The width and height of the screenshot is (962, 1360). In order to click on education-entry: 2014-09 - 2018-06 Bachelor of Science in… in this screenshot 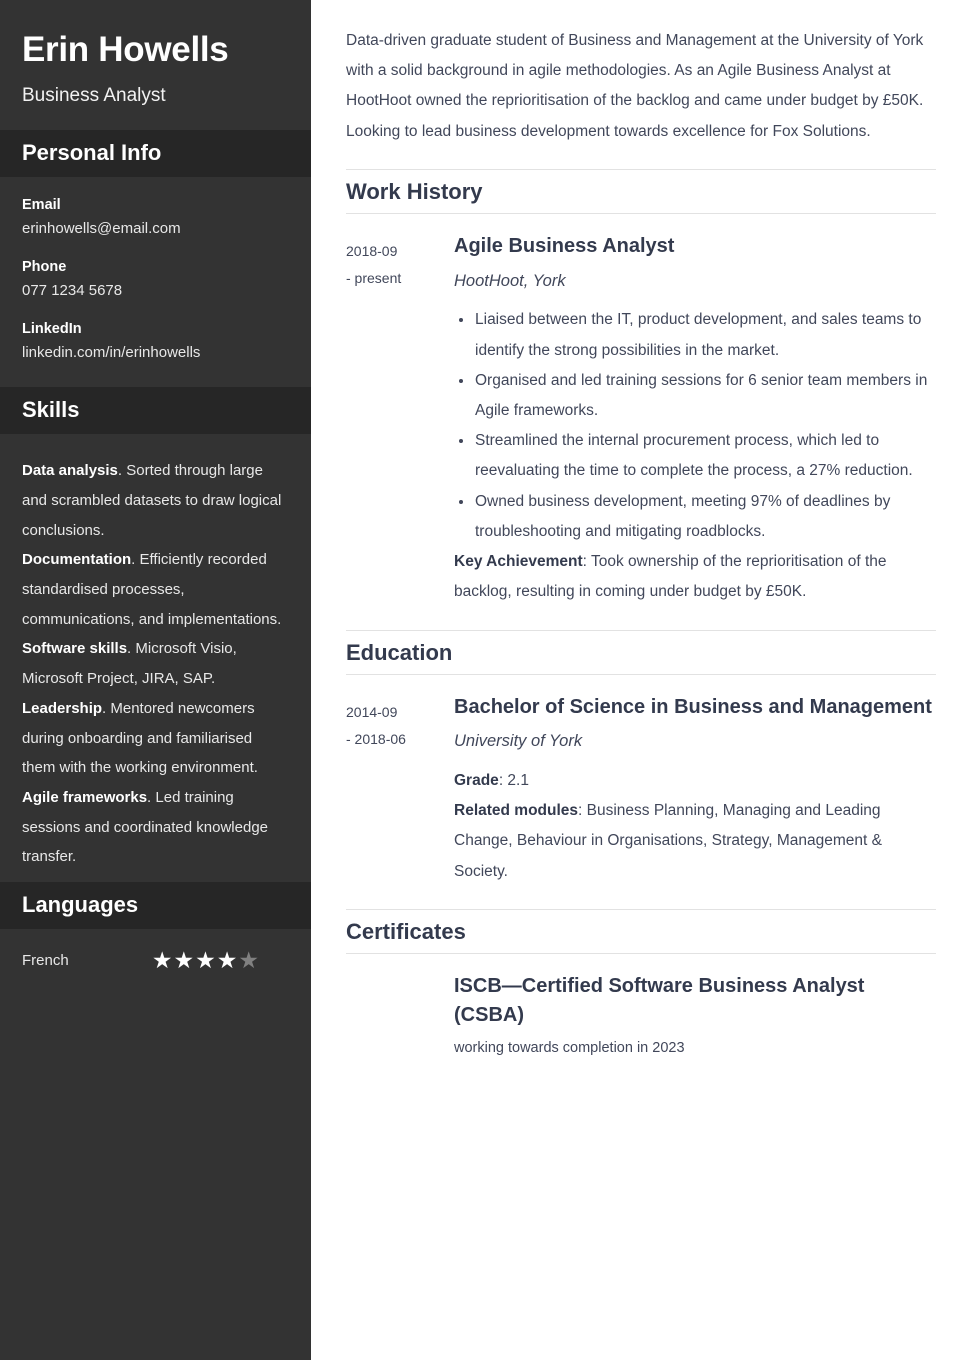, I will do `click(641, 790)`.